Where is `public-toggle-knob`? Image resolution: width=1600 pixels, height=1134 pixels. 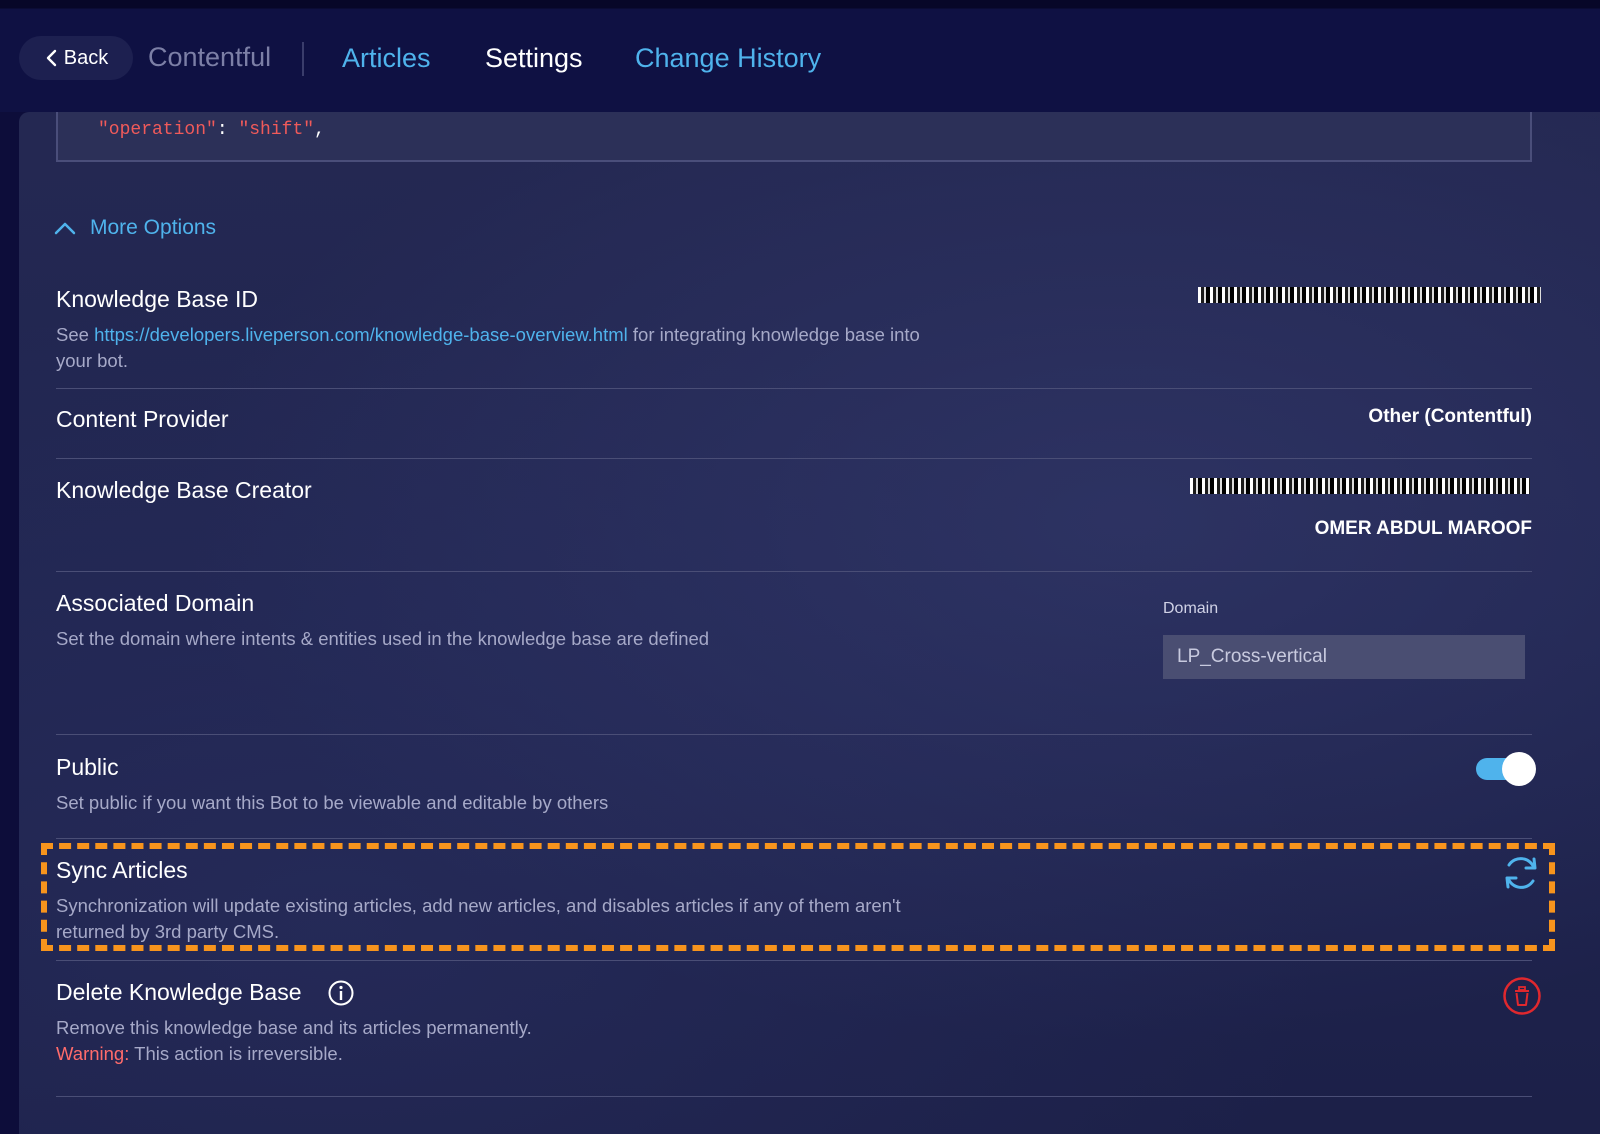
public-toggle-knob is located at coordinates (1519, 769).